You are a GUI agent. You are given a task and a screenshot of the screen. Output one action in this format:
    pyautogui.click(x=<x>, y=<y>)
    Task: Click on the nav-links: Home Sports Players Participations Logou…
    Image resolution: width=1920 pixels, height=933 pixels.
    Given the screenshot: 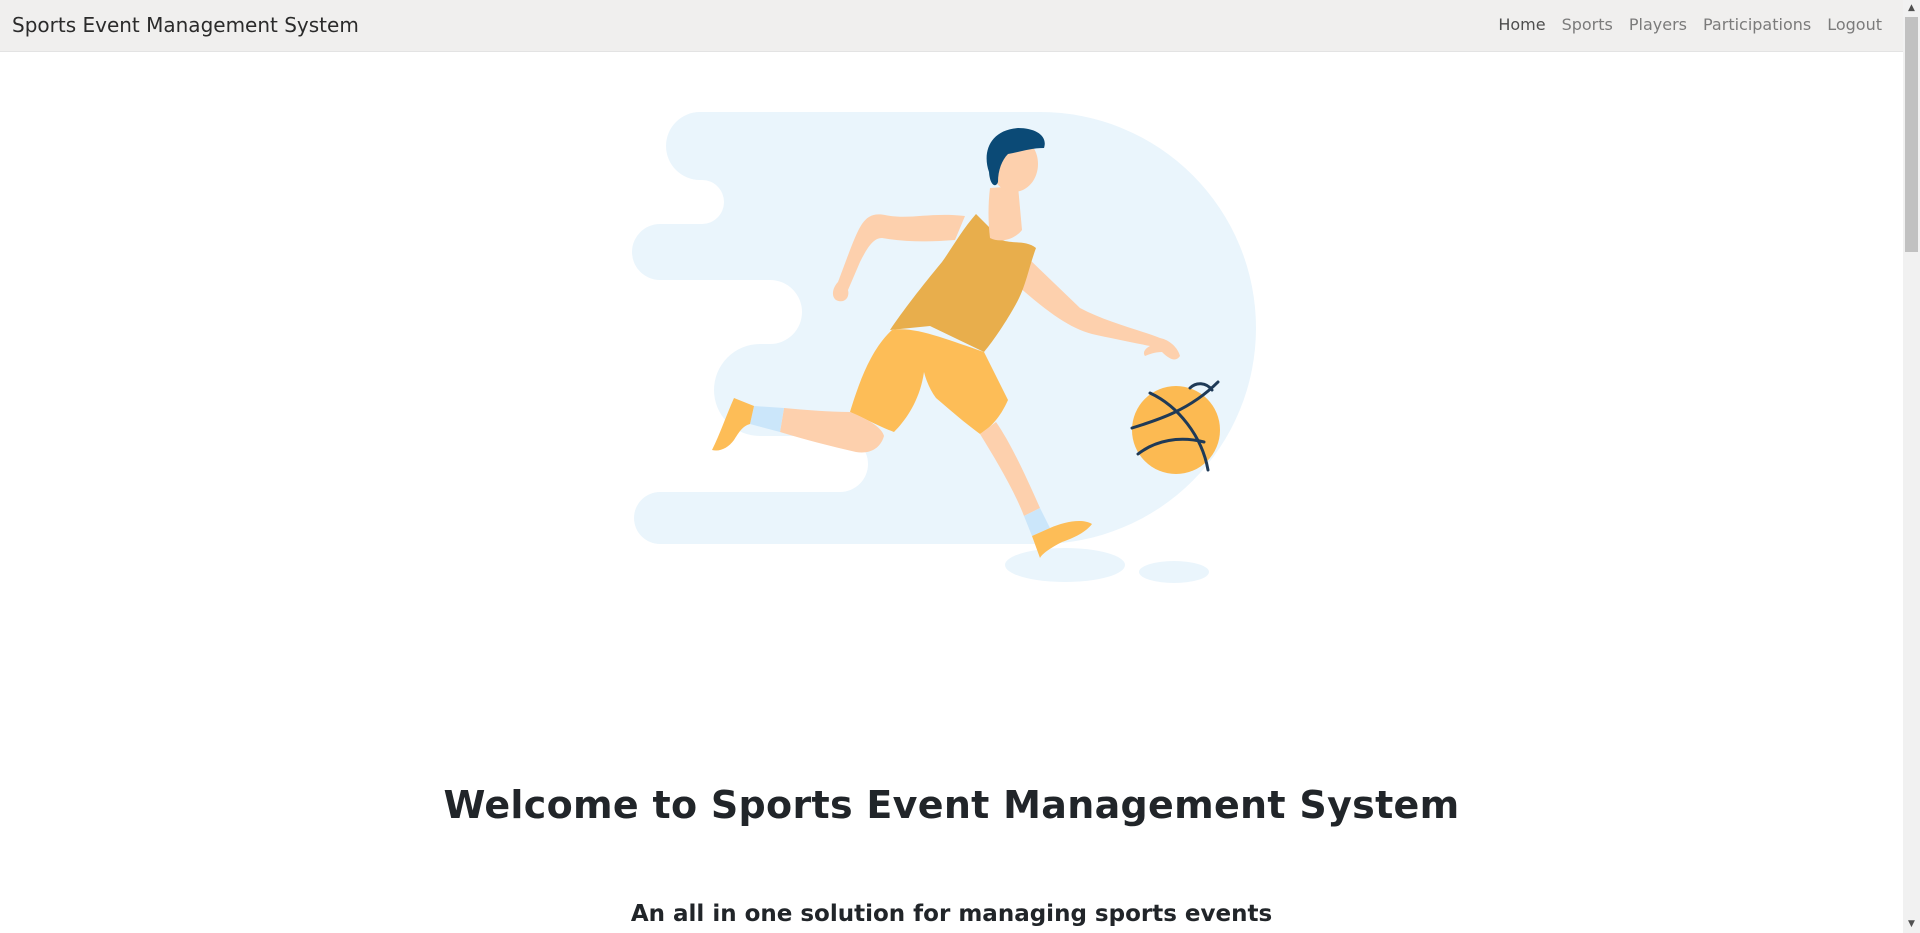 What is the action you would take?
    pyautogui.click(x=1690, y=25)
    